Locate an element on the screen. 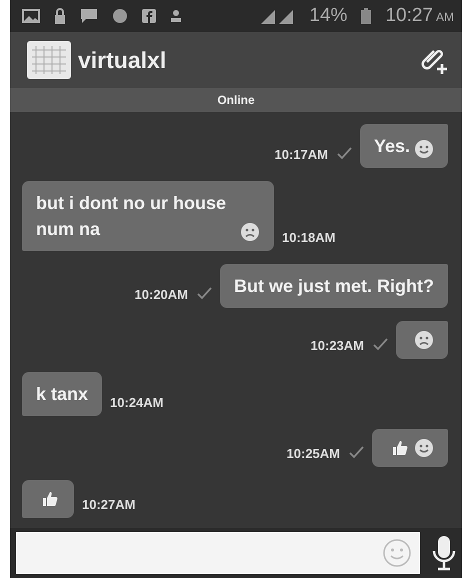 This screenshot has width=467, height=578. message-time: 10:27AM is located at coordinates (109, 505).